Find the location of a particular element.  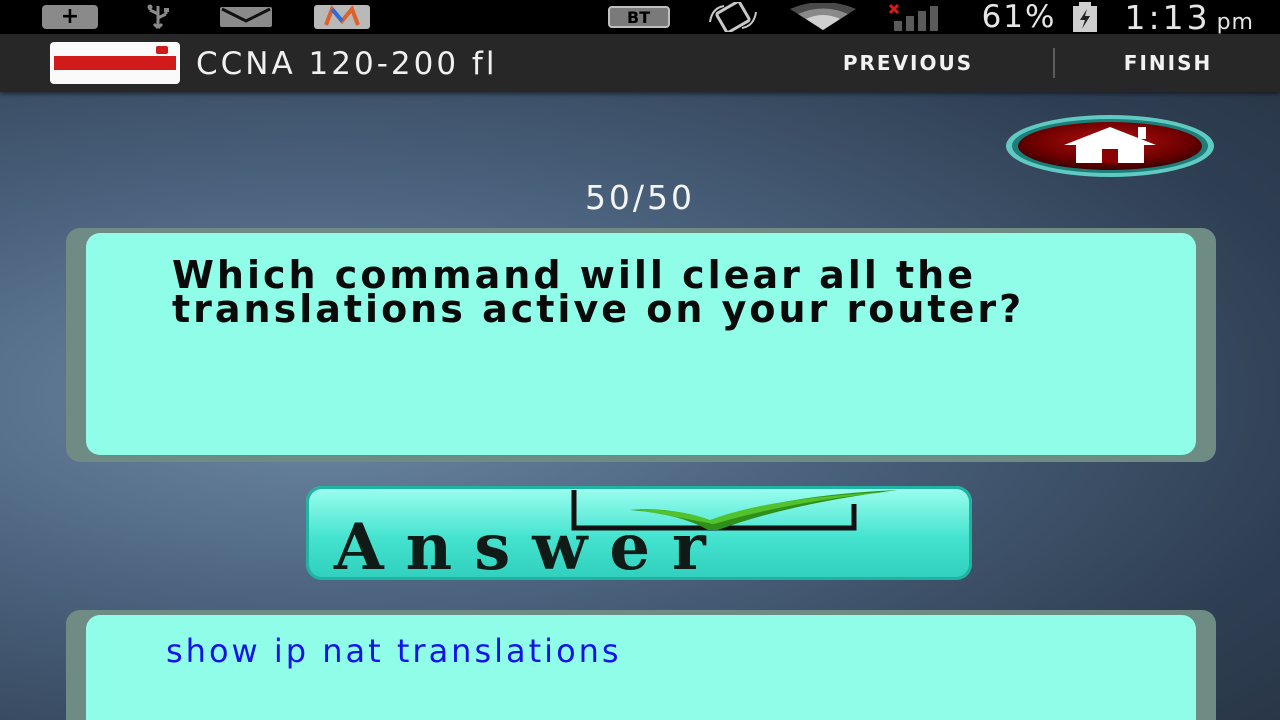

battery-charging-icon is located at coordinates (1085, 17).